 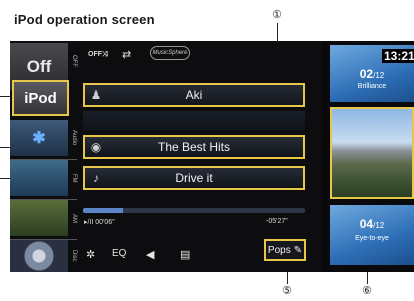 What do you see at coordinates (96, 147) in the screenshot?
I see `album-icon: ◉` at bounding box center [96, 147].